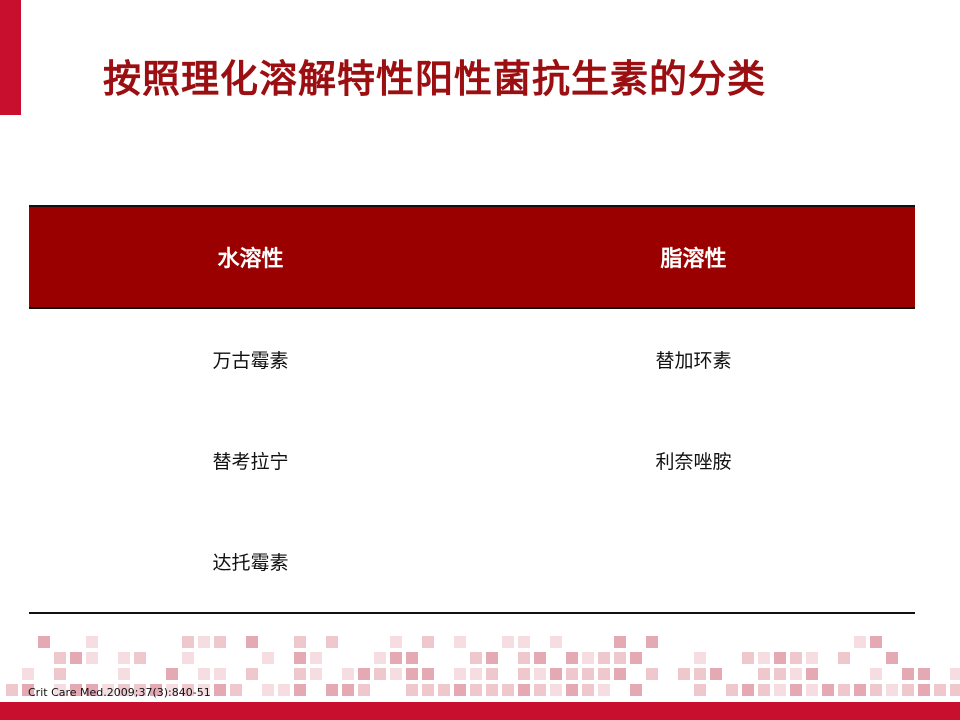 The height and width of the screenshot is (720, 960). I want to click on table-cell: 达托霉素, so click(250, 563).